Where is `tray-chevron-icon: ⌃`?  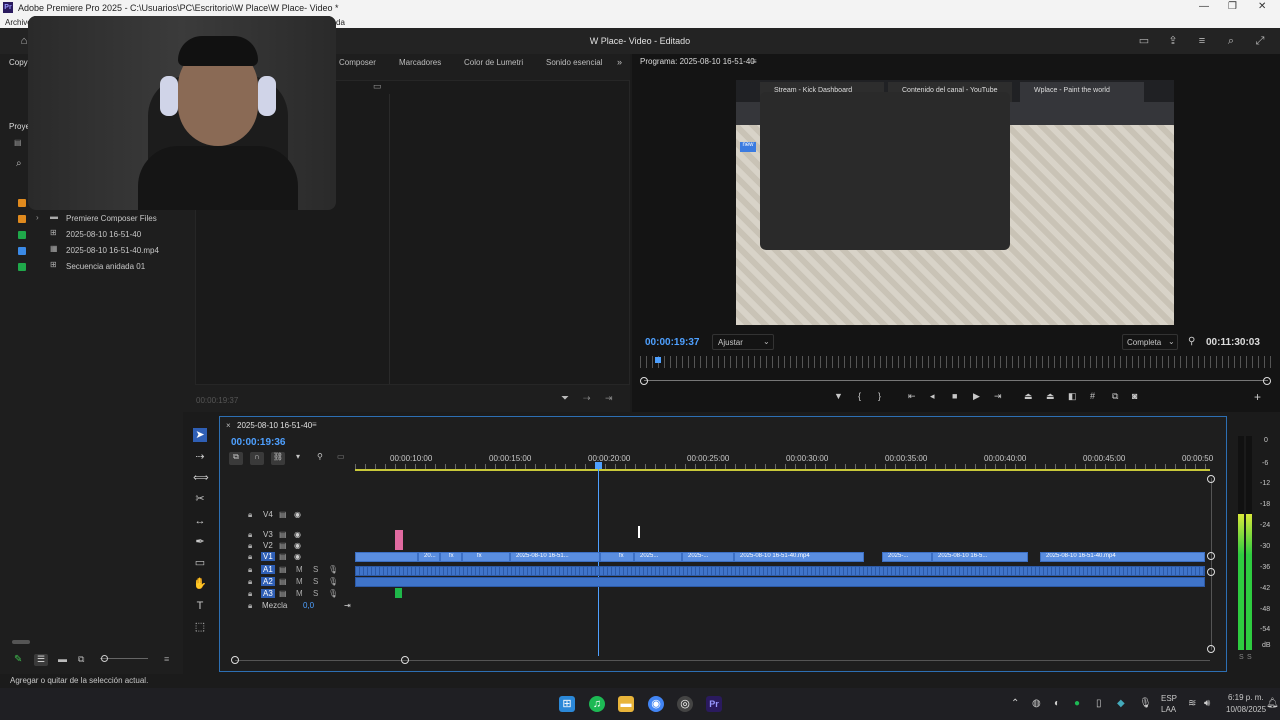 tray-chevron-icon: ⌃ is located at coordinates (1015, 703).